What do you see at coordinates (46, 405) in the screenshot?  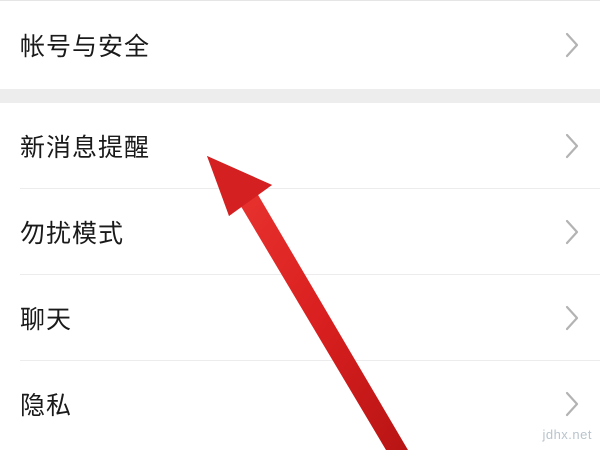 I see `settings-item-label: 隐私` at bounding box center [46, 405].